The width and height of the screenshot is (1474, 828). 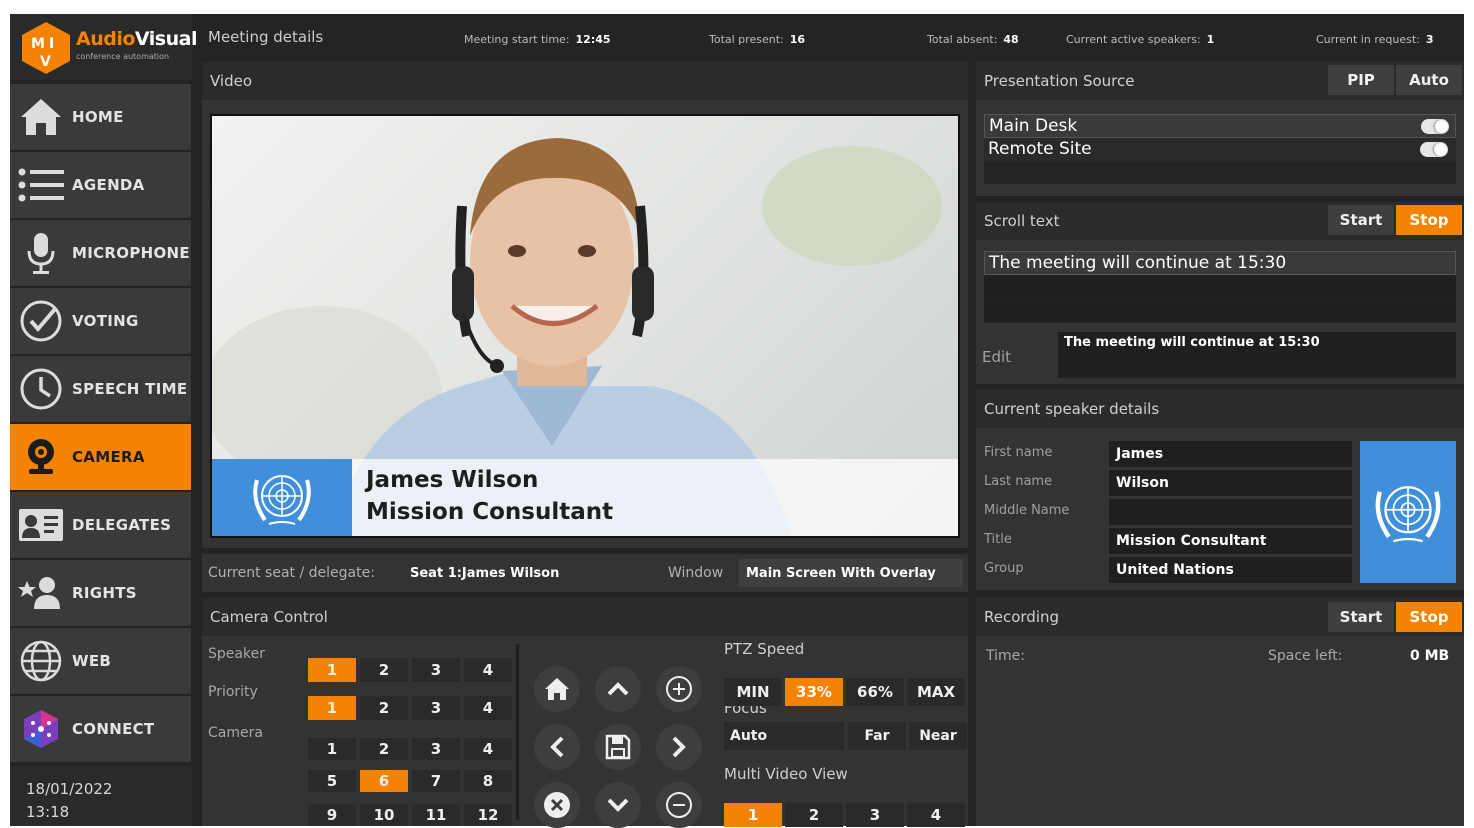 What do you see at coordinates (1375, 39) in the screenshot?
I see `current-in-request: Current in request: 3` at bounding box center [1375, 39].